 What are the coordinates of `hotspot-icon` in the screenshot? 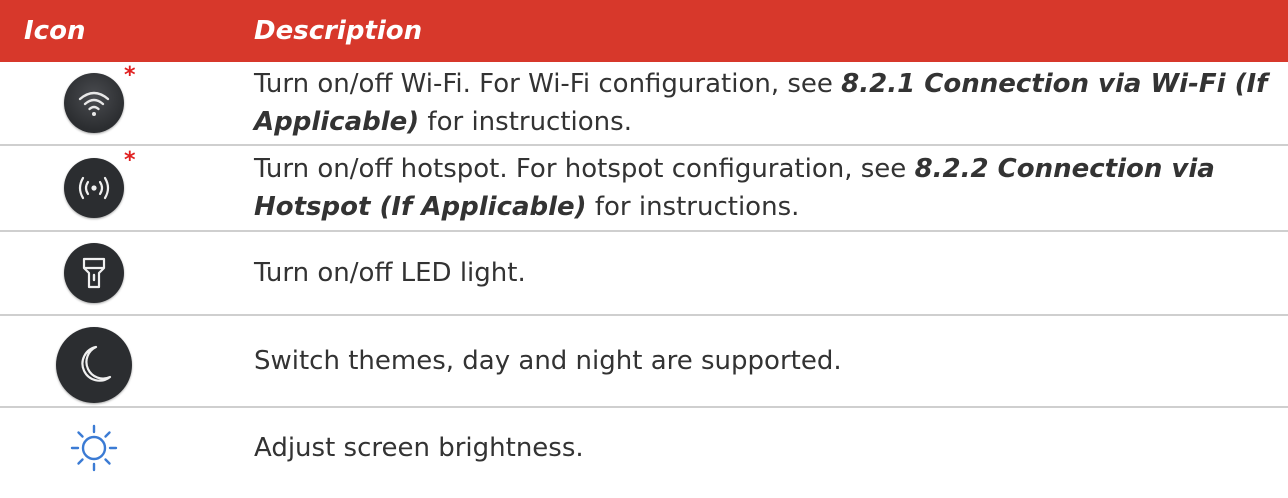 It's located at (94, 188).